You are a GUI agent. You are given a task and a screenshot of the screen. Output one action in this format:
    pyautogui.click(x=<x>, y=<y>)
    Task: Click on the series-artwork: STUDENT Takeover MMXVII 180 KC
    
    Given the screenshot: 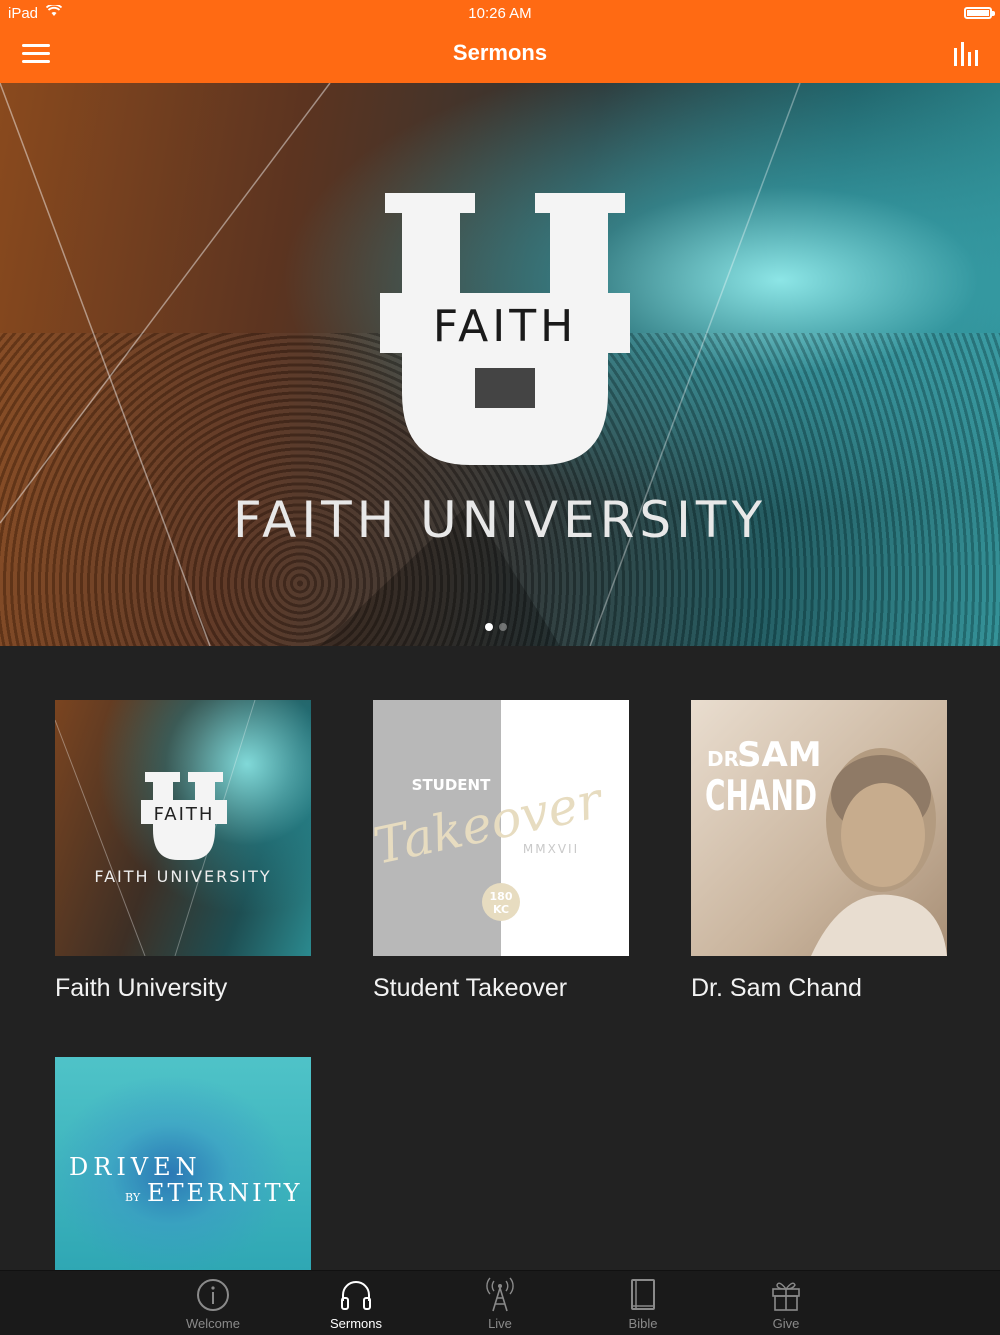 What is the action you would take?
    pyautogui.click(x=501, y=828)
    